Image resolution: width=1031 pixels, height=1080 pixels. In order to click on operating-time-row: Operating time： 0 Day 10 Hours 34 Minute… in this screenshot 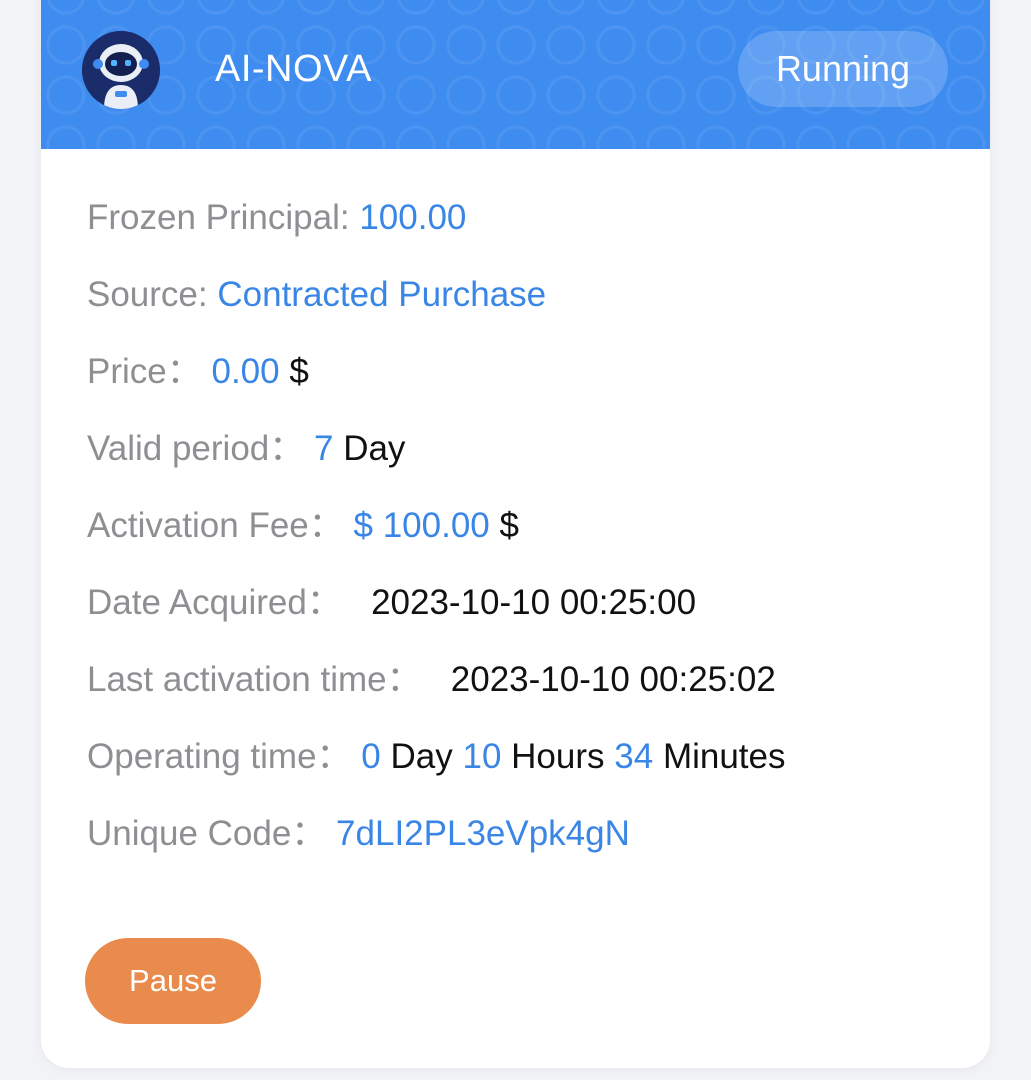, I will do `click(436, 769)`.